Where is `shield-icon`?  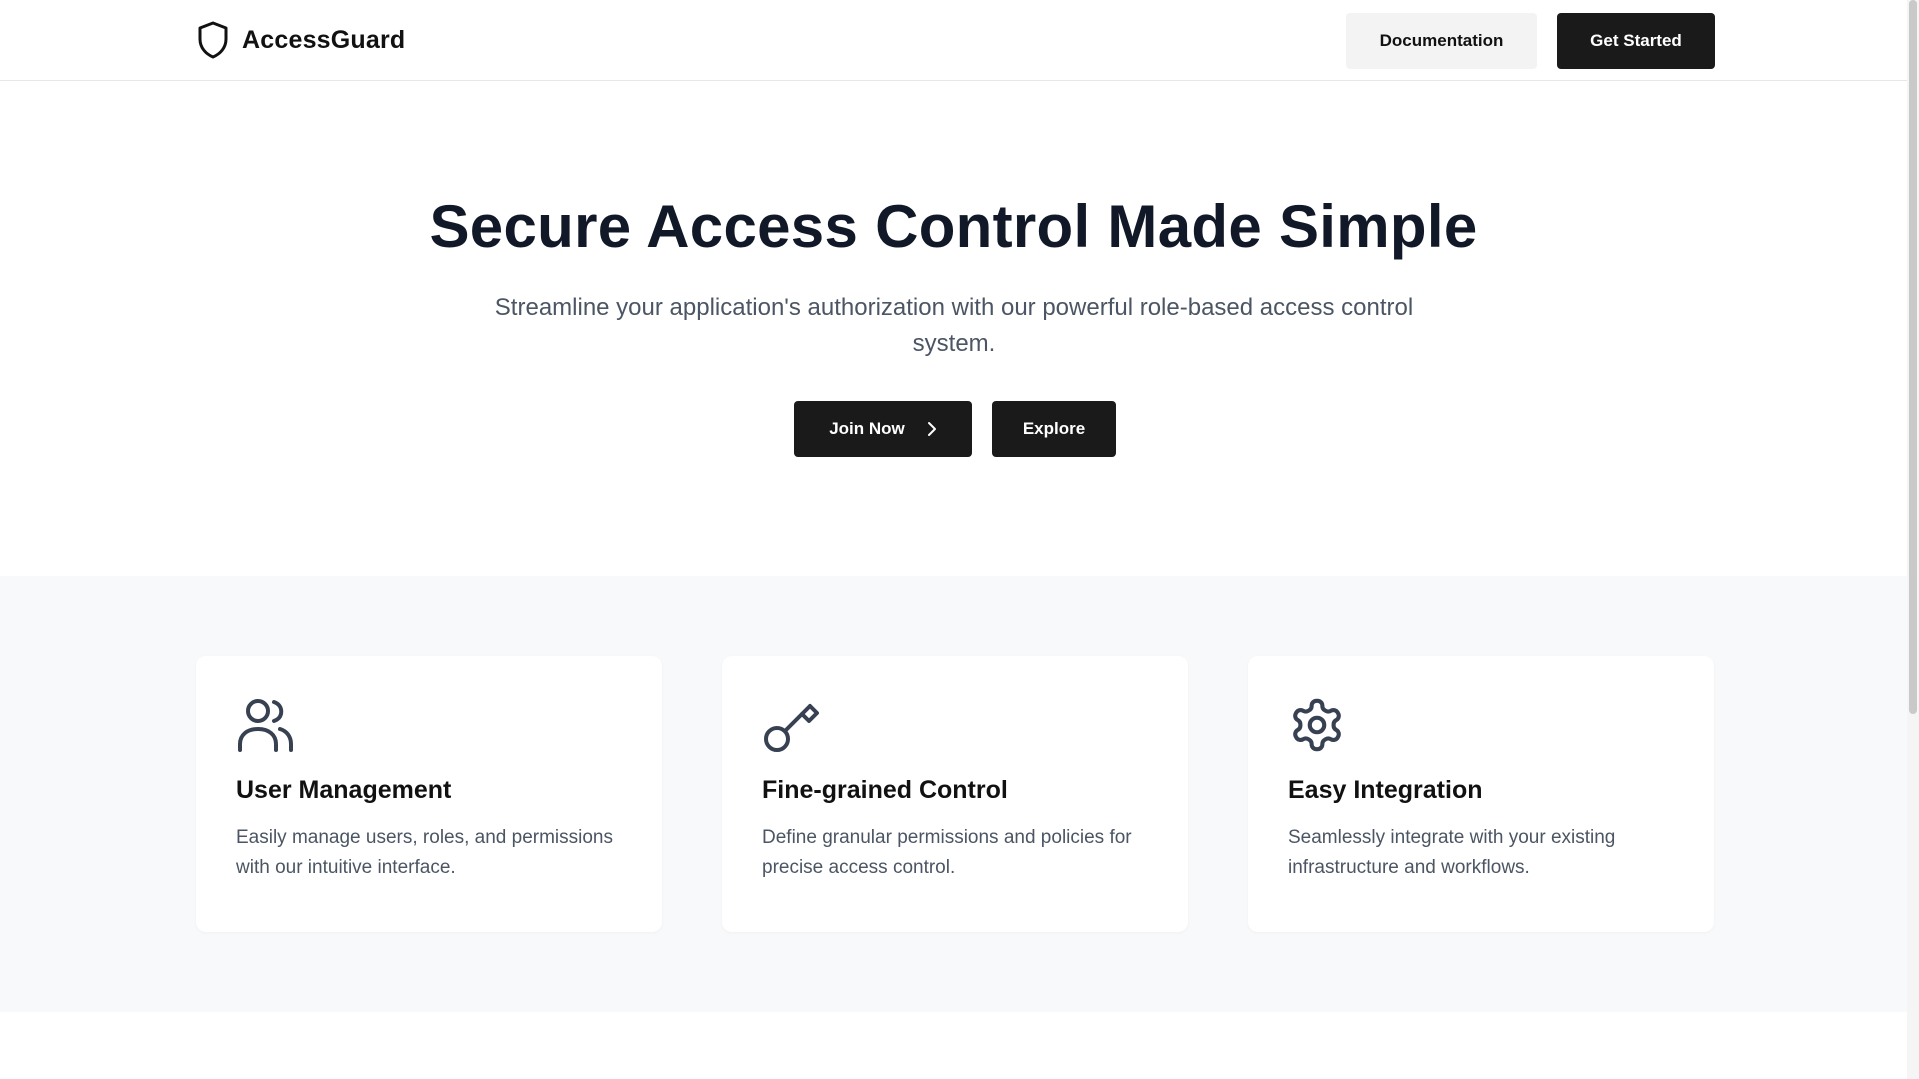 shield-icon is located at coordinates (213, 40).